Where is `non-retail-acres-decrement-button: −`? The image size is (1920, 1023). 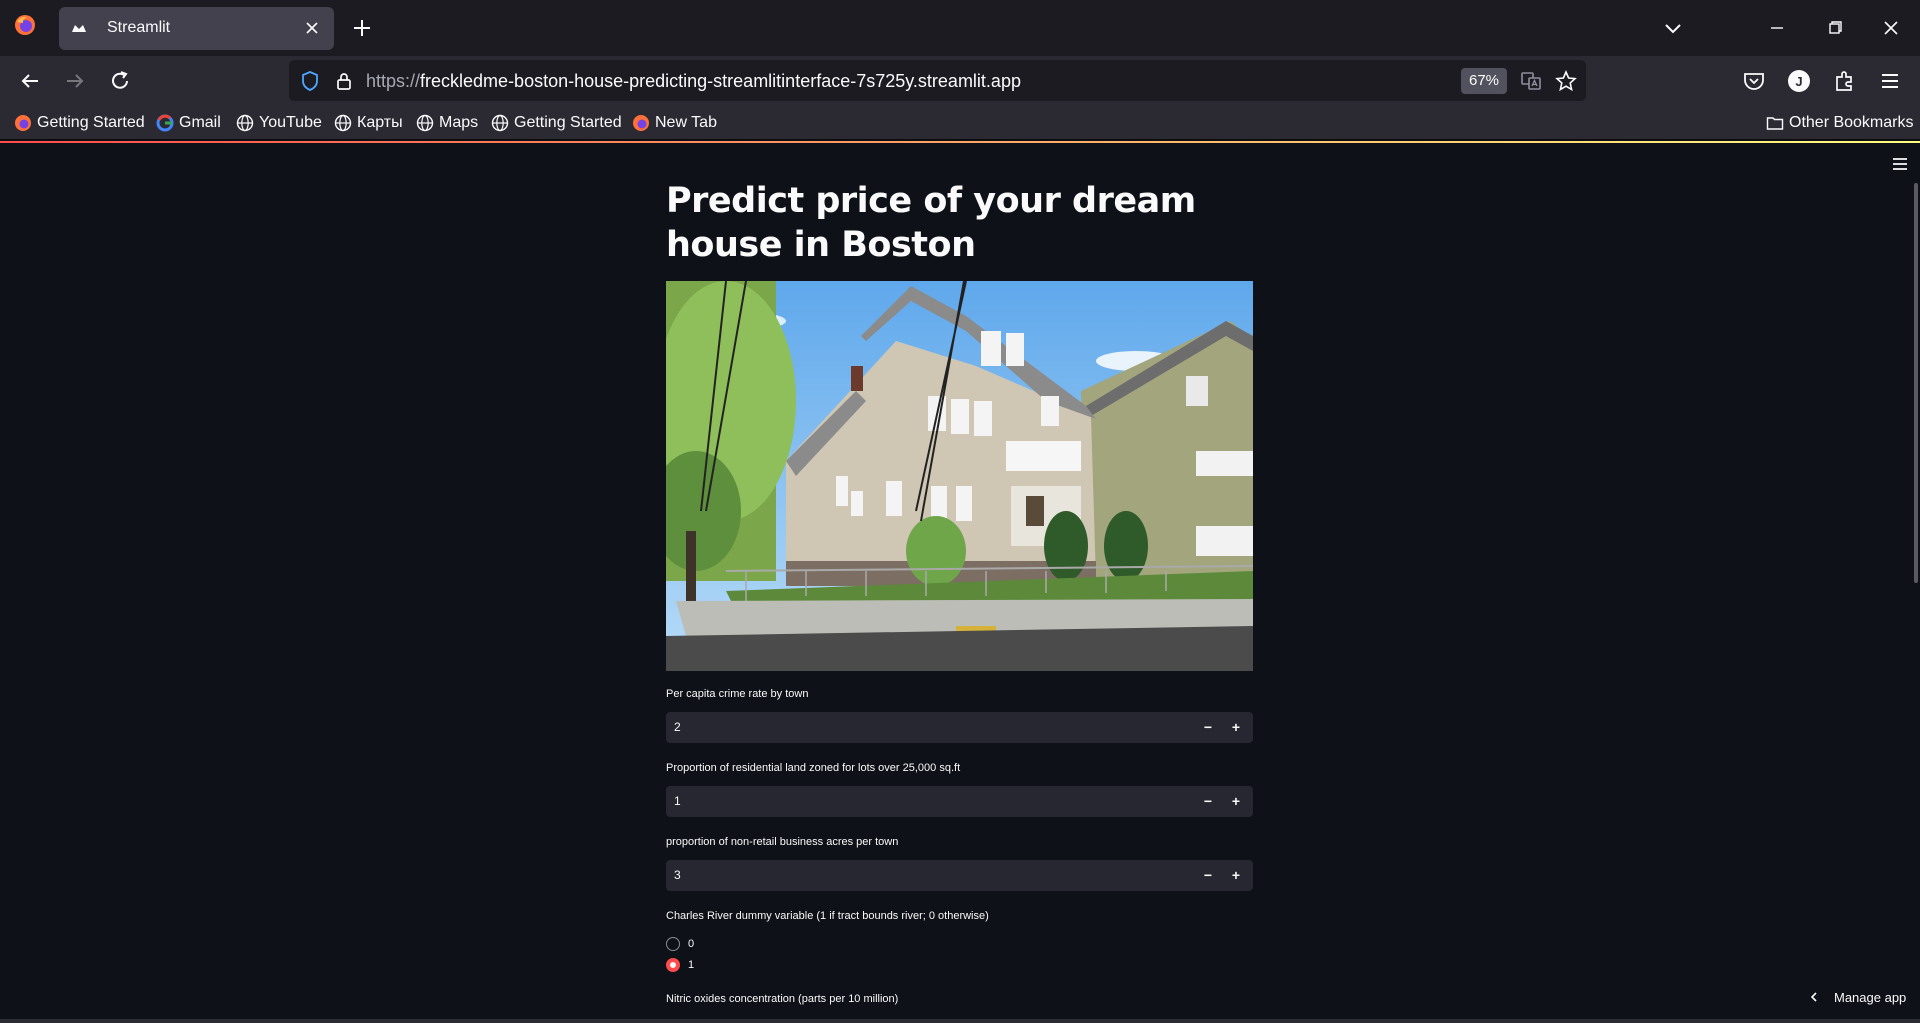 non-retail-acres-decrement-button: − is located at coordinates (1208, 875).